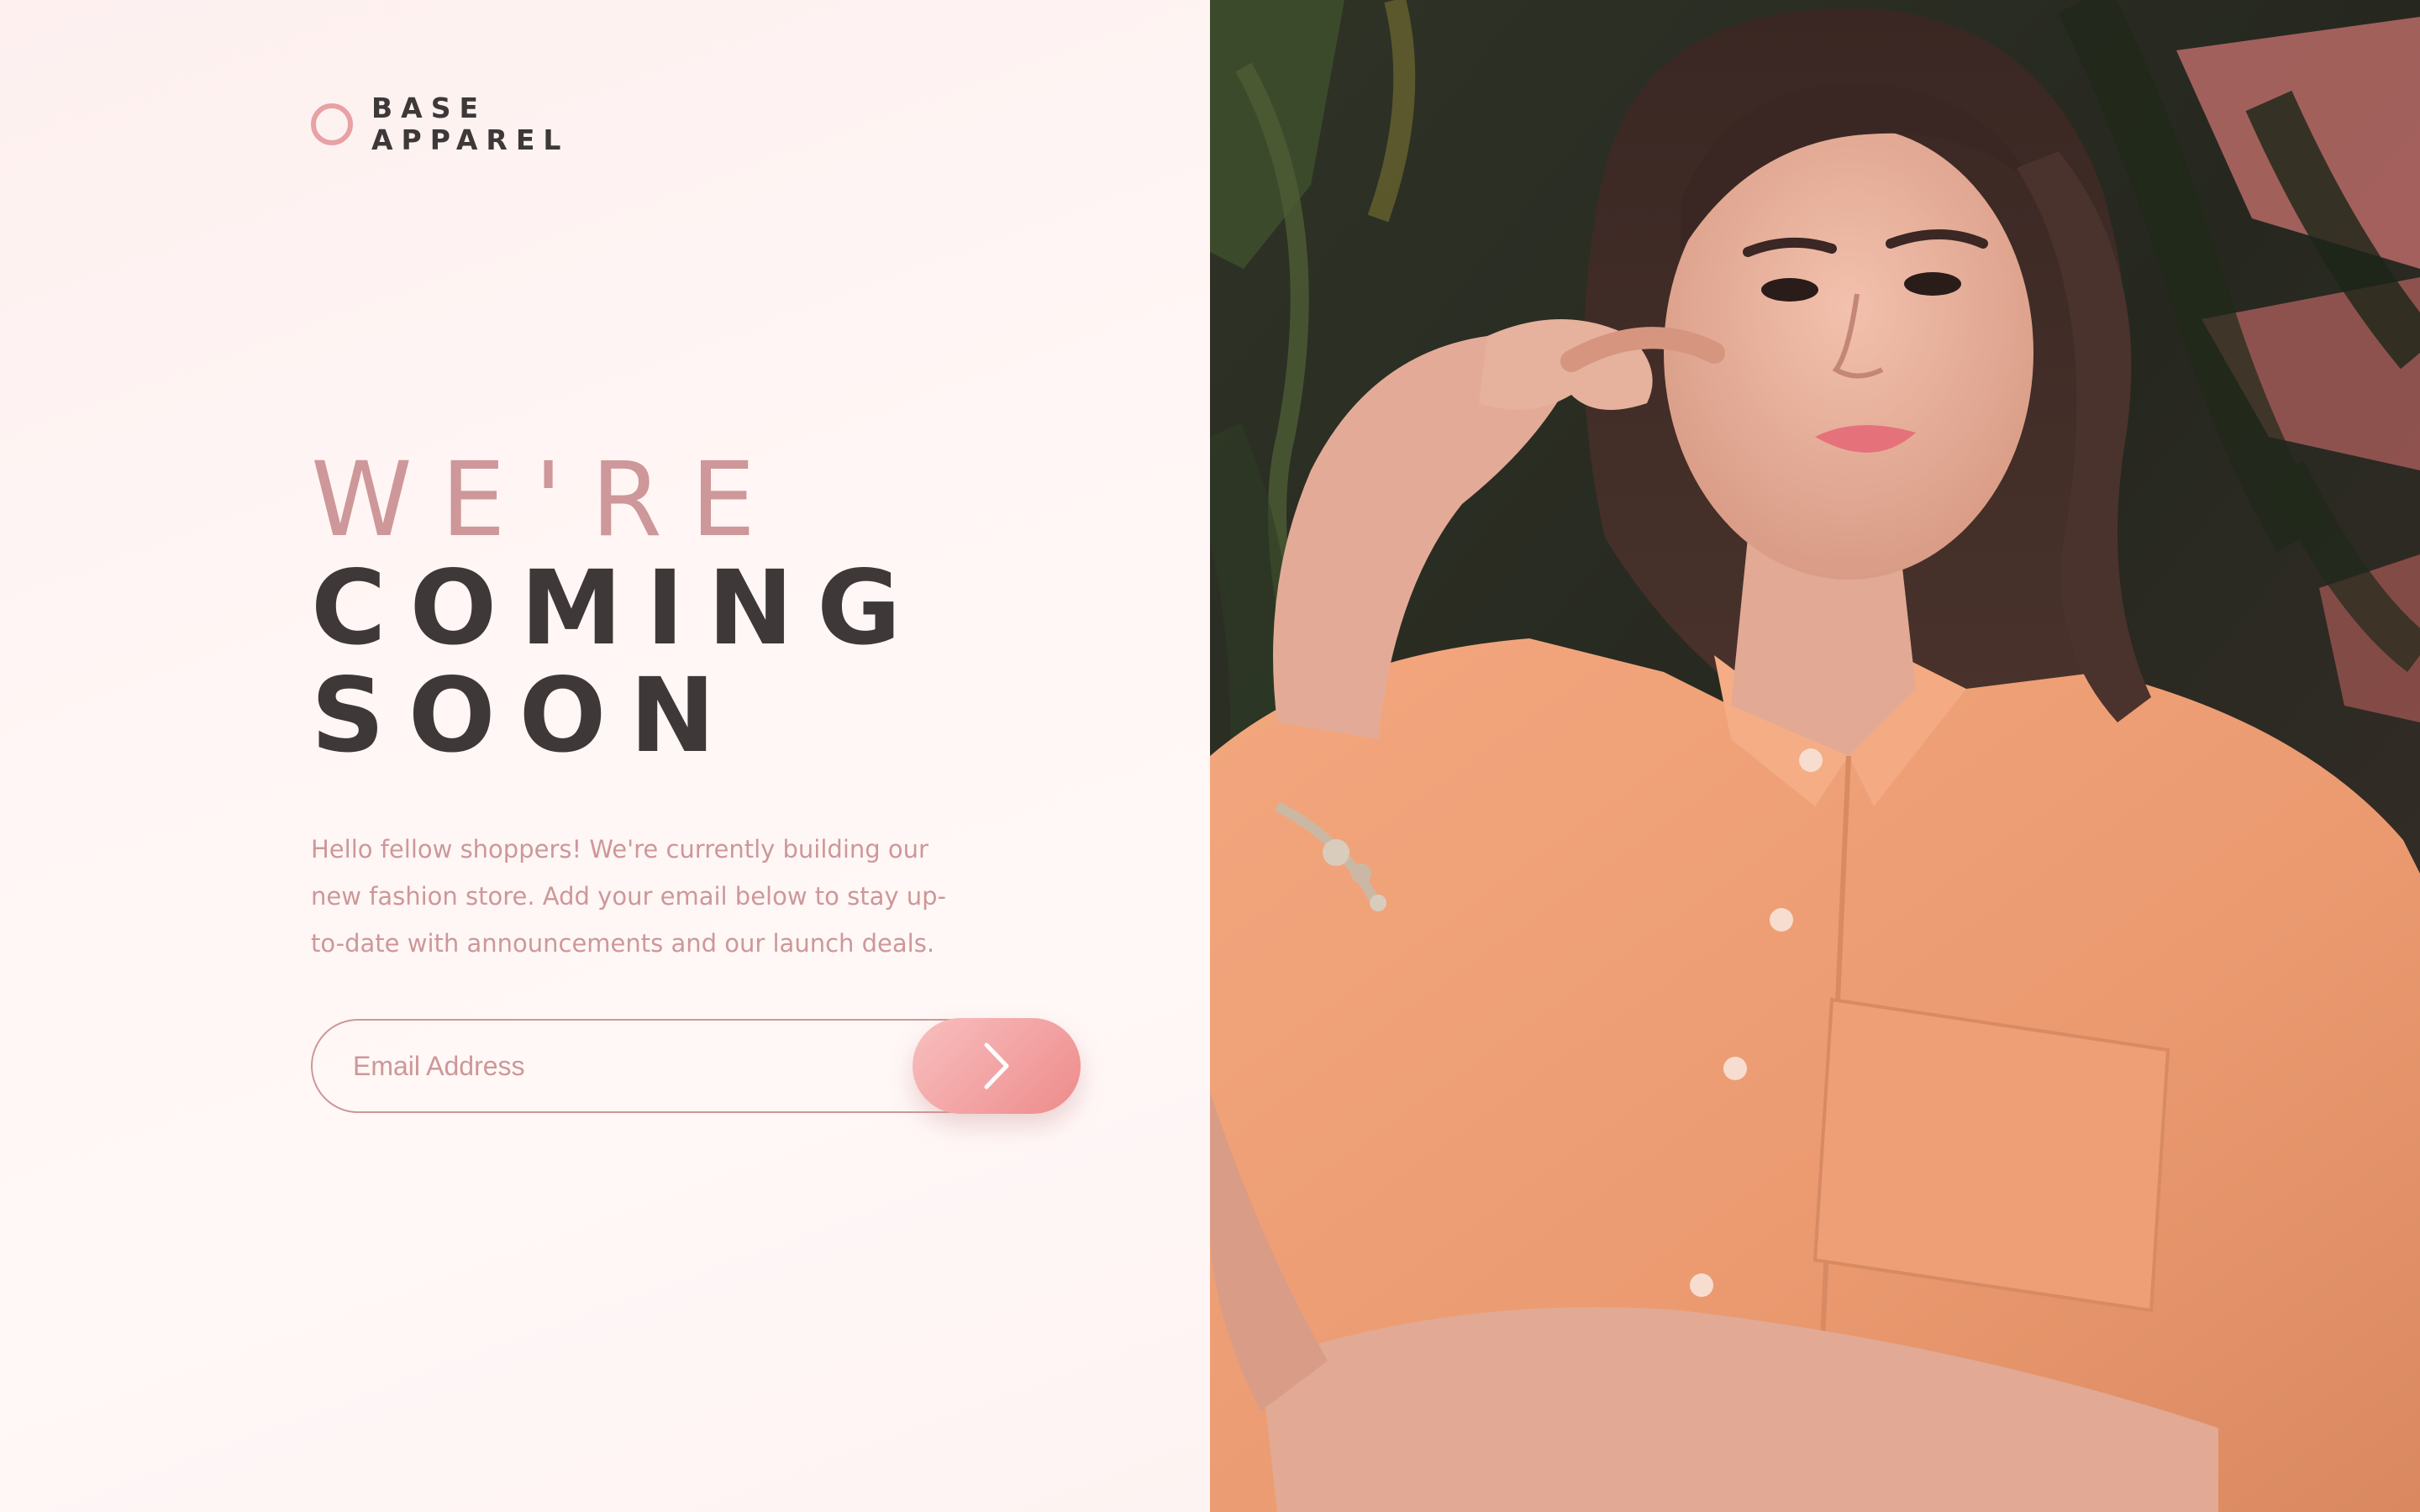  Describe the element at coordinates (470, 139) in the screenshot. I see `brand-name-line2: APPAREL` at that location.